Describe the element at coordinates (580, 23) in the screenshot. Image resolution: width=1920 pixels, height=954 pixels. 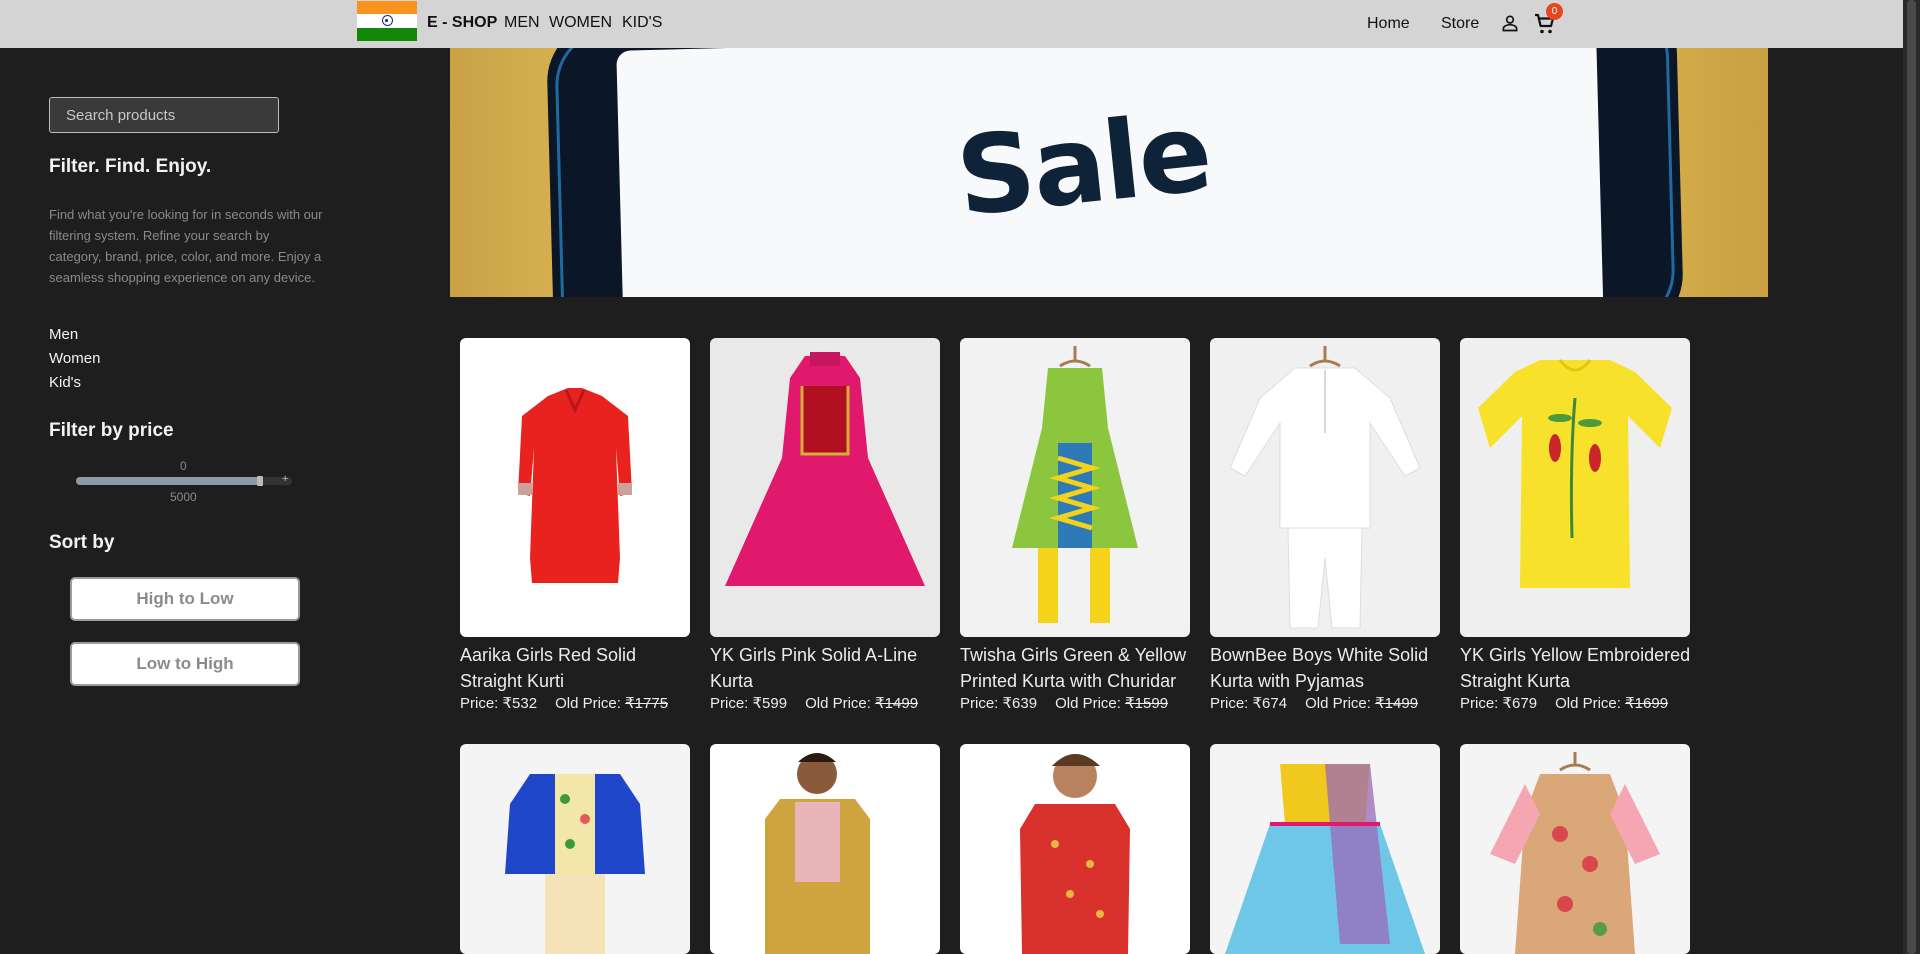
I see `nav-link-women: WOMEN` at that location.